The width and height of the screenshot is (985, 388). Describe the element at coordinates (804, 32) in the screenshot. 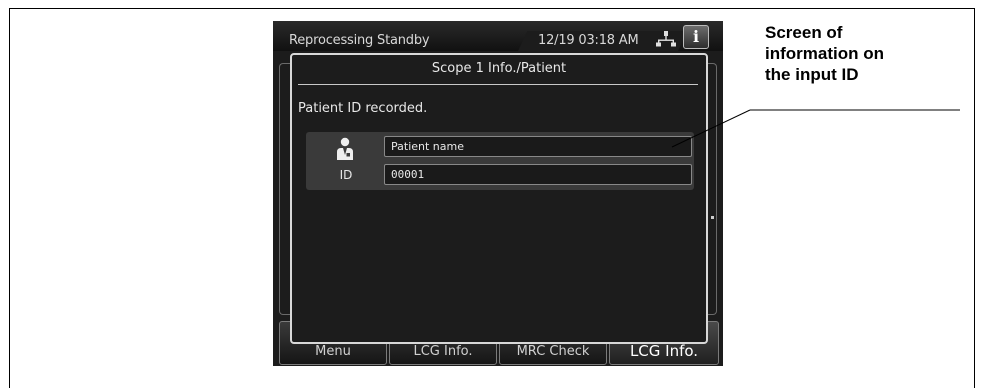

I see `callout-line-1: Screen of` at that location.